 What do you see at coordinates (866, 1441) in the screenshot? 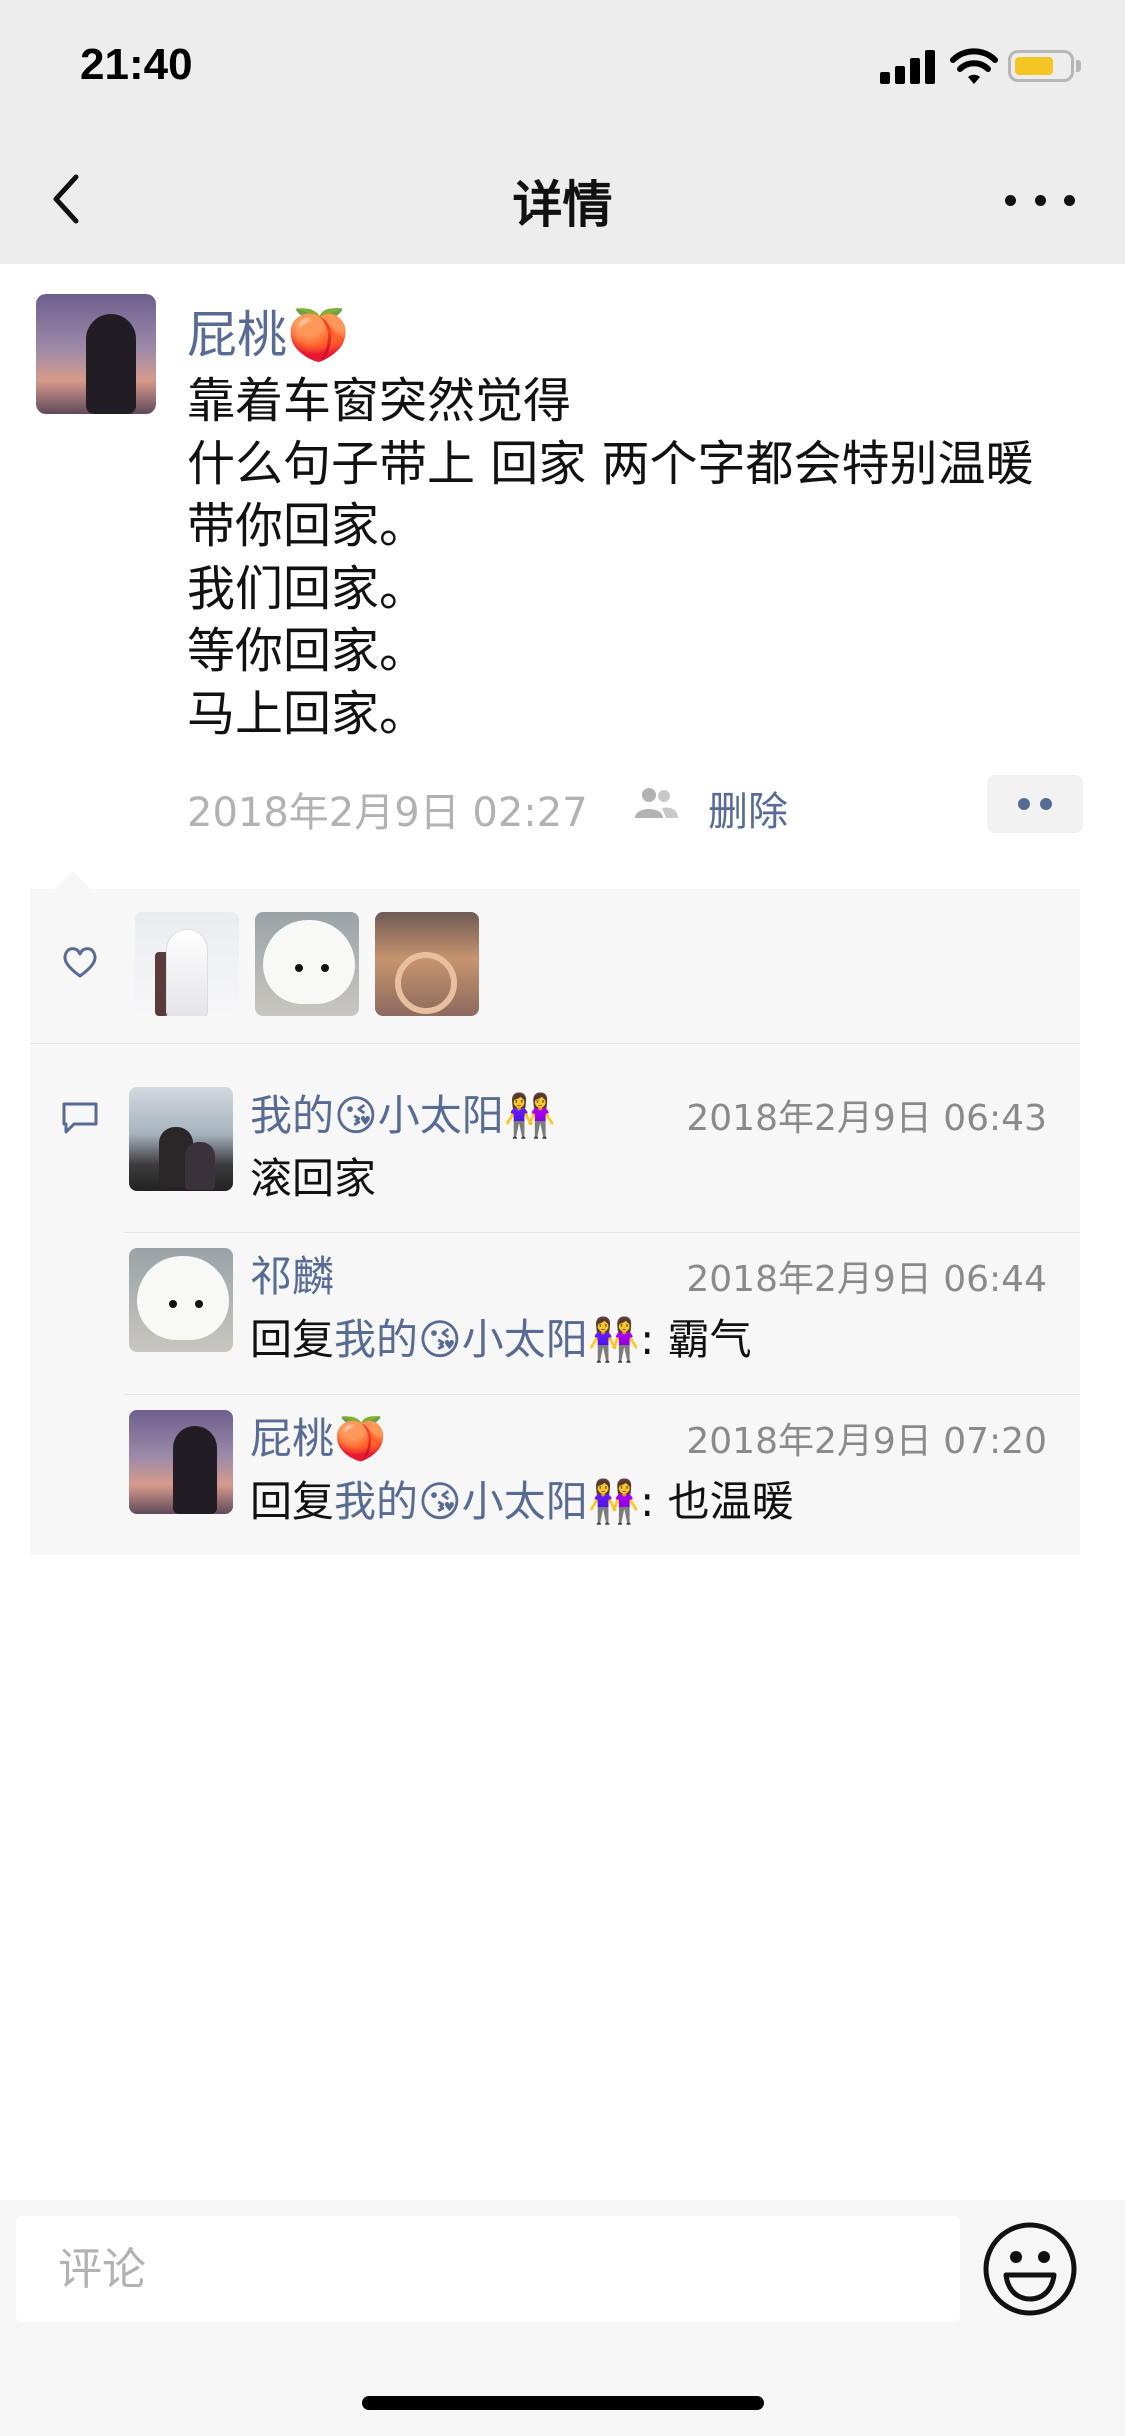
I see `comment-time: 2018年2月9日 07:20` at bounding box center [866, 1441].